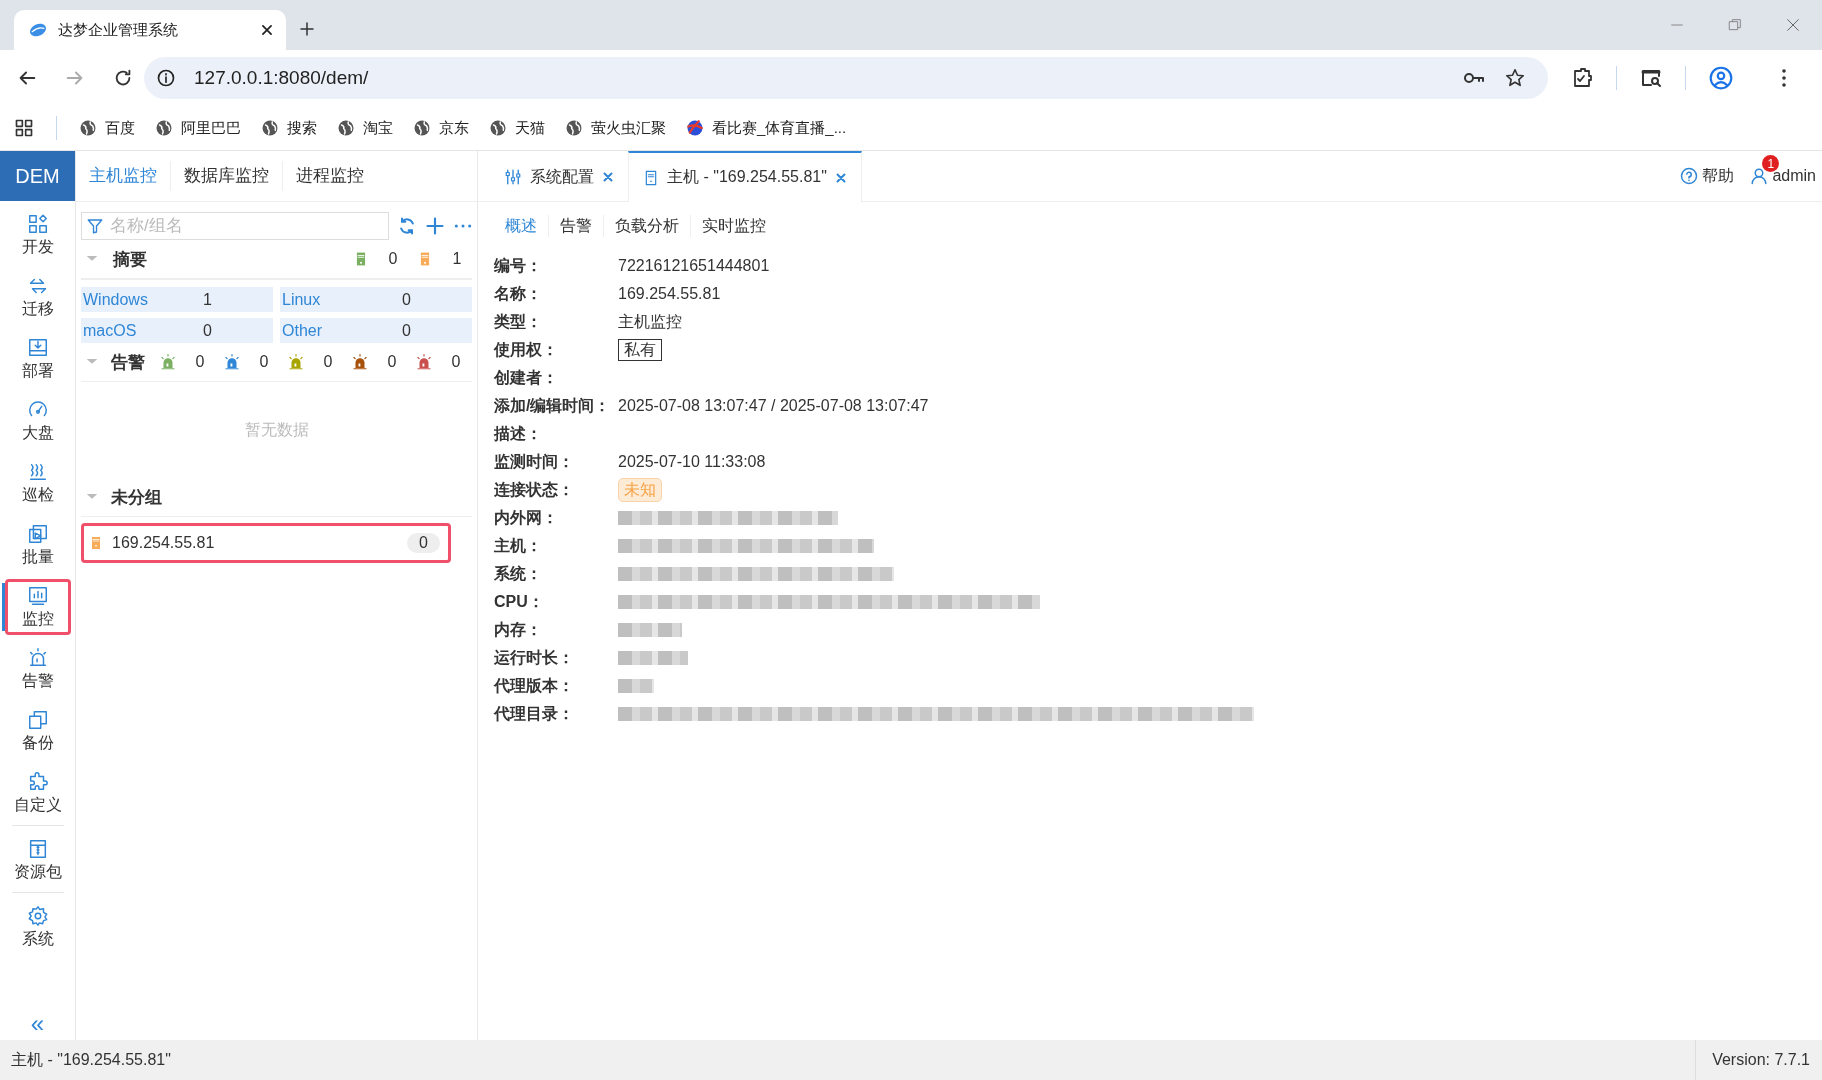  What do you see at coordinates (534, 461) in the screenshot?
I see `field-label: 监测时间：` at bounding box center [534, 461].